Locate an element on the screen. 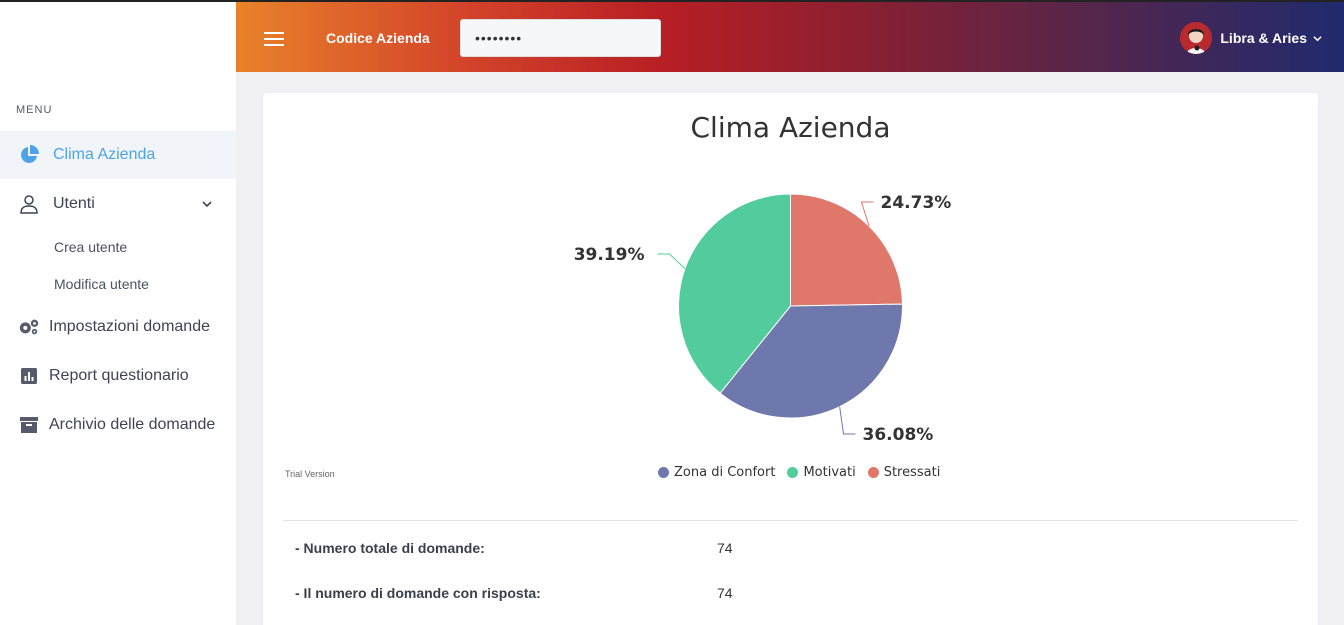 The width and height of the screenshot is (1344, 625). pie-chart-icon is located at coordinates (29, 155).